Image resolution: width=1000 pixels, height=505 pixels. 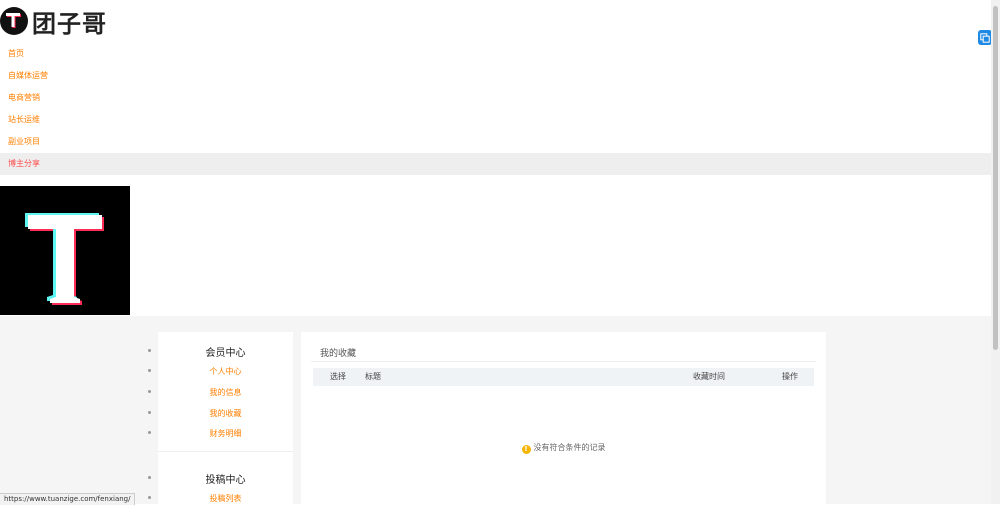 I want to click on nav-item-home: 首页, so click(x=495, y=54).